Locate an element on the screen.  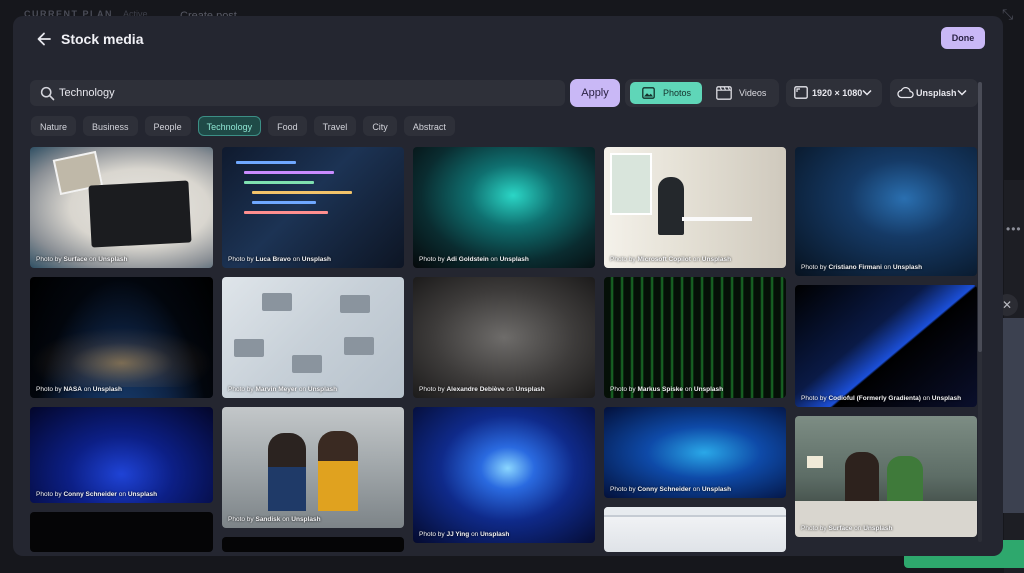
photo-credit: Photo by Microsoft Copilot on Unsplash is located at coordinates (671, 259).